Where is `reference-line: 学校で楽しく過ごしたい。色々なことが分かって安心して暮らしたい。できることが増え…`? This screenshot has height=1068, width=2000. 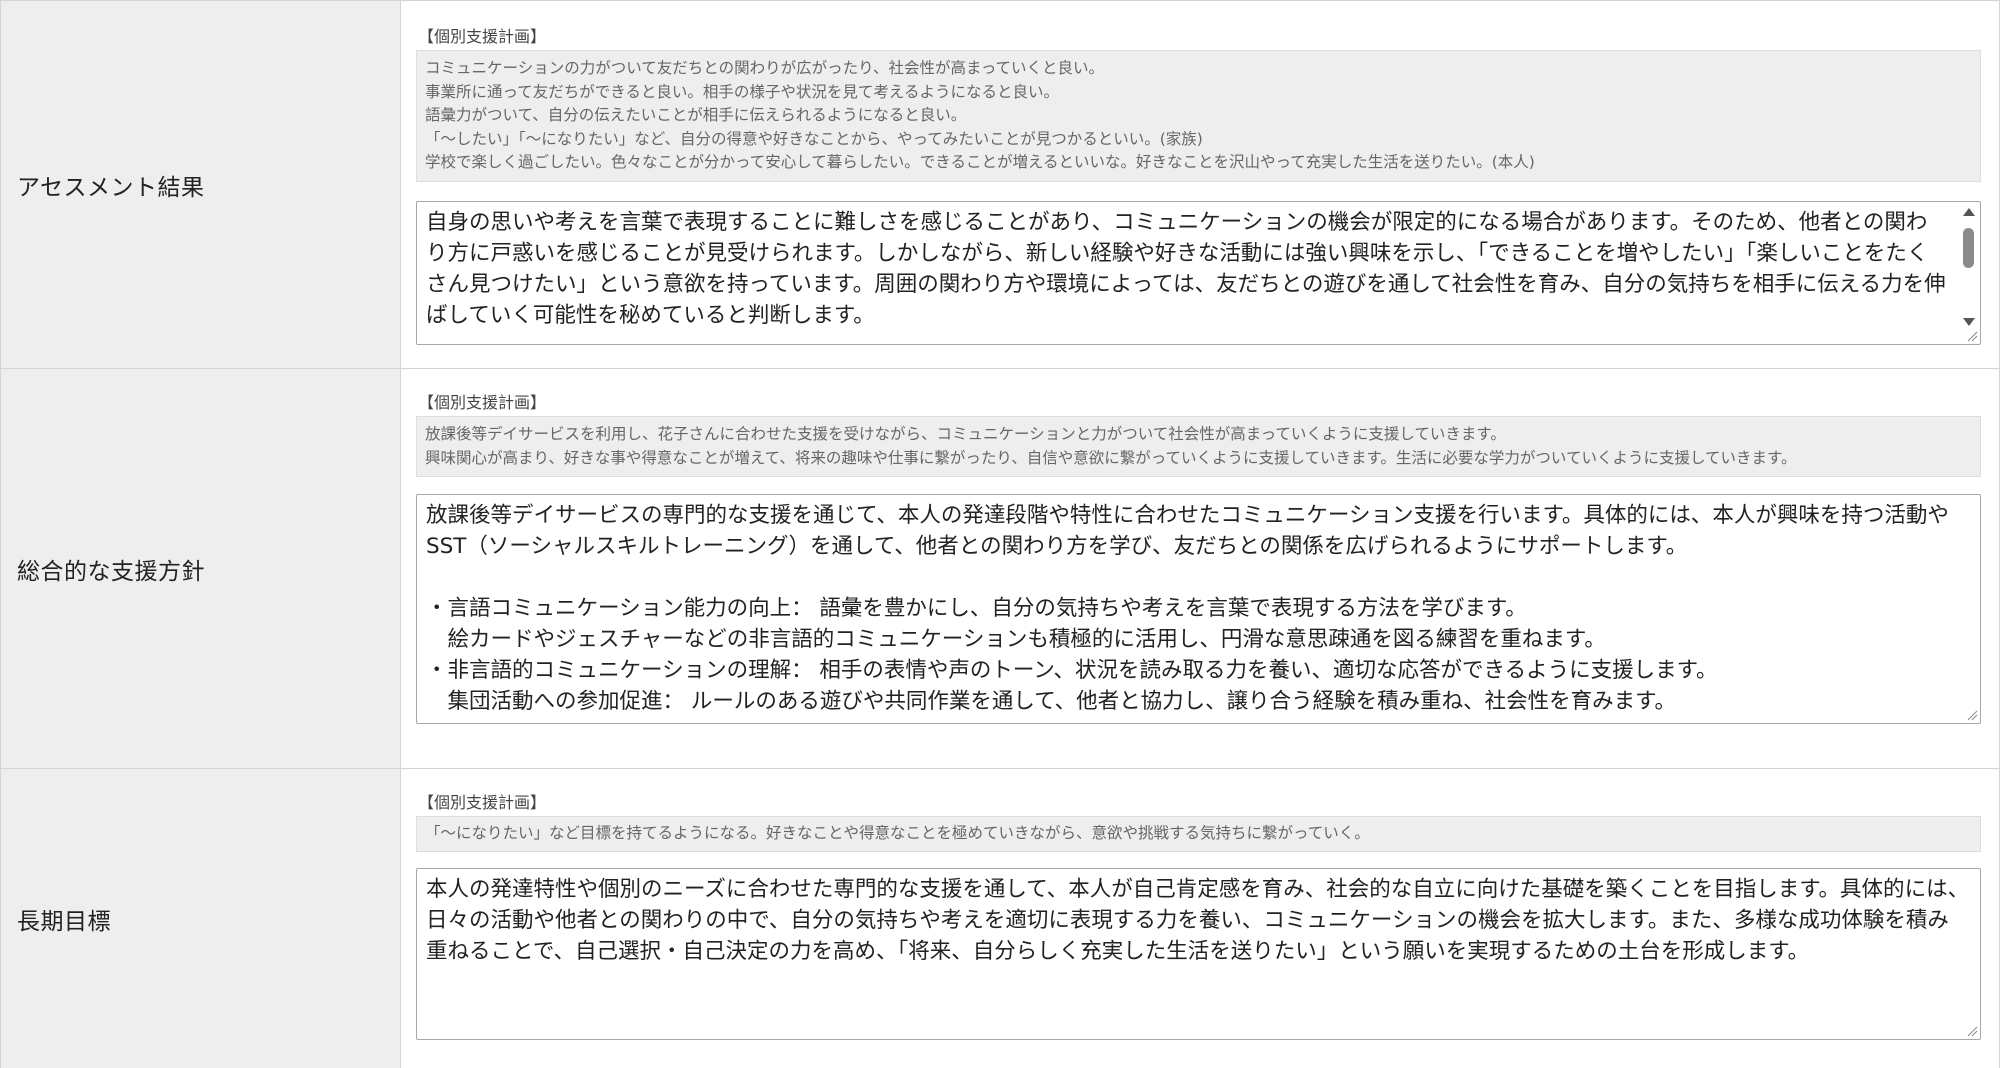
reference-line: 学校で楽しく過ごしたい。色々なことが分かって安心して暮らしたい。できることが増え… is located at coordinates (980, 162).